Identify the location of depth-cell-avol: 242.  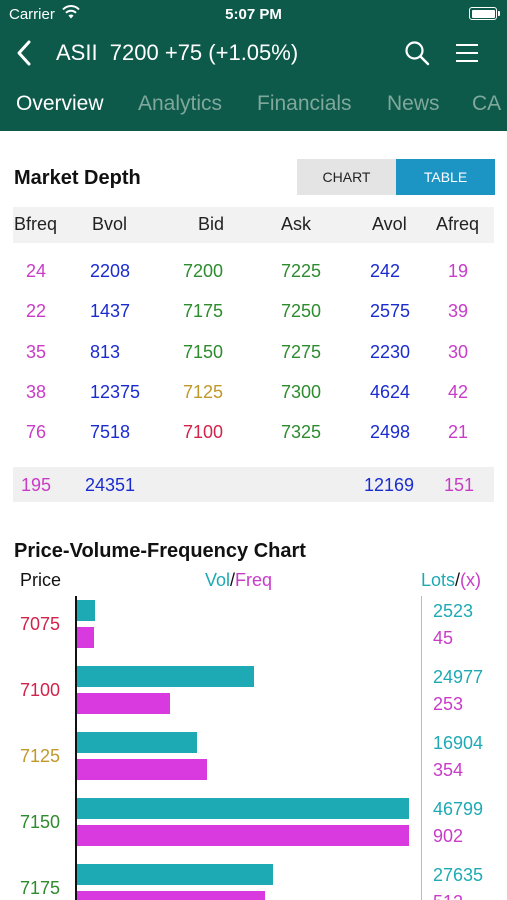
(385, 271).